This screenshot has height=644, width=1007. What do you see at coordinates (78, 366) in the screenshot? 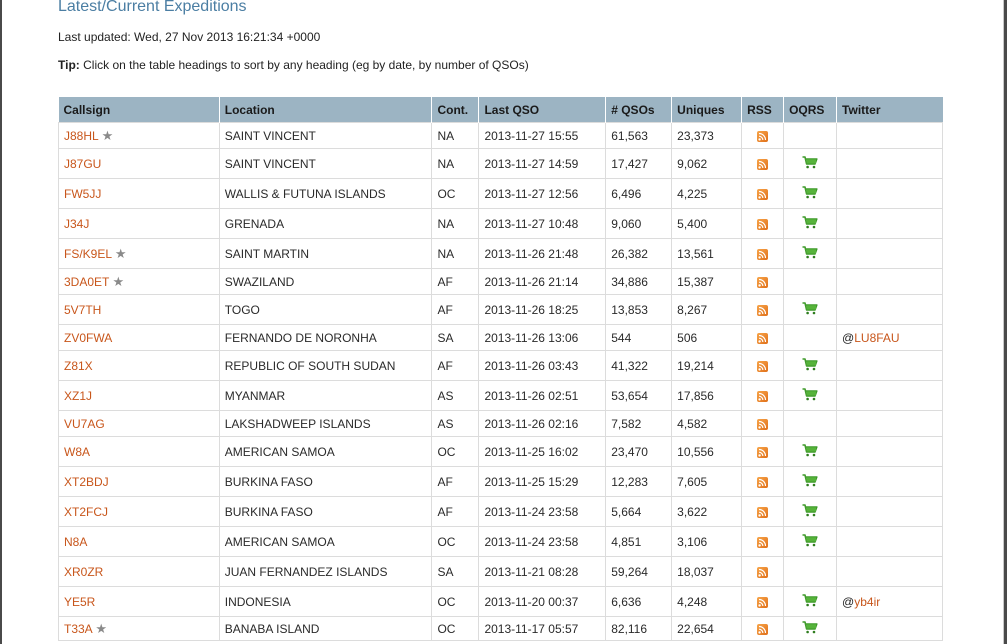
I see `callsign-link: Z81X` at bounding box center [78, 366].